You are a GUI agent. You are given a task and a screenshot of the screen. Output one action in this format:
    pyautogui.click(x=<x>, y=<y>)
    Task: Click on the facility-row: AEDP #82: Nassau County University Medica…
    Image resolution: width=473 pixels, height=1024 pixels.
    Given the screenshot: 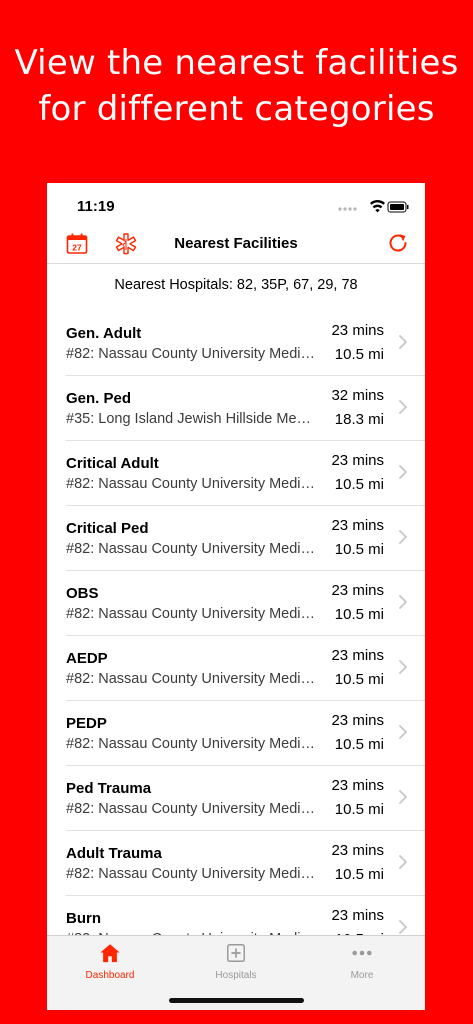 What is the action you would take?
    pyautogui.click(x=245, y=668)
    